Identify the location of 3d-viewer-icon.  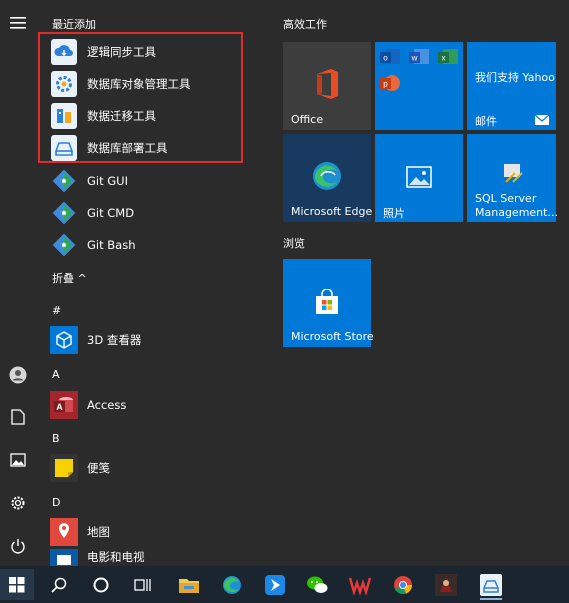
(64, 340).